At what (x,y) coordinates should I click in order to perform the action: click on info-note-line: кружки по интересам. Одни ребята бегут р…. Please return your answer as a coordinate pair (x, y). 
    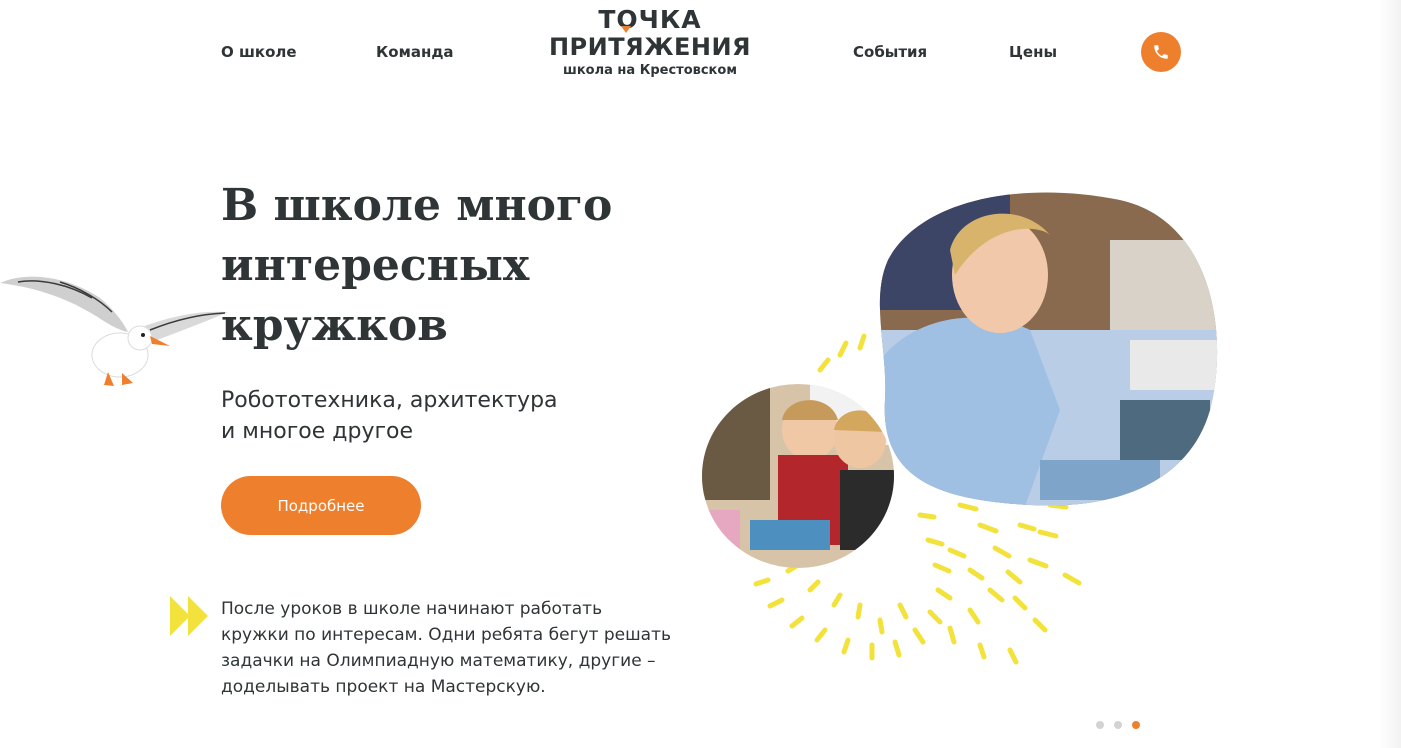
    Looking at the image, I should click on (446, 635).